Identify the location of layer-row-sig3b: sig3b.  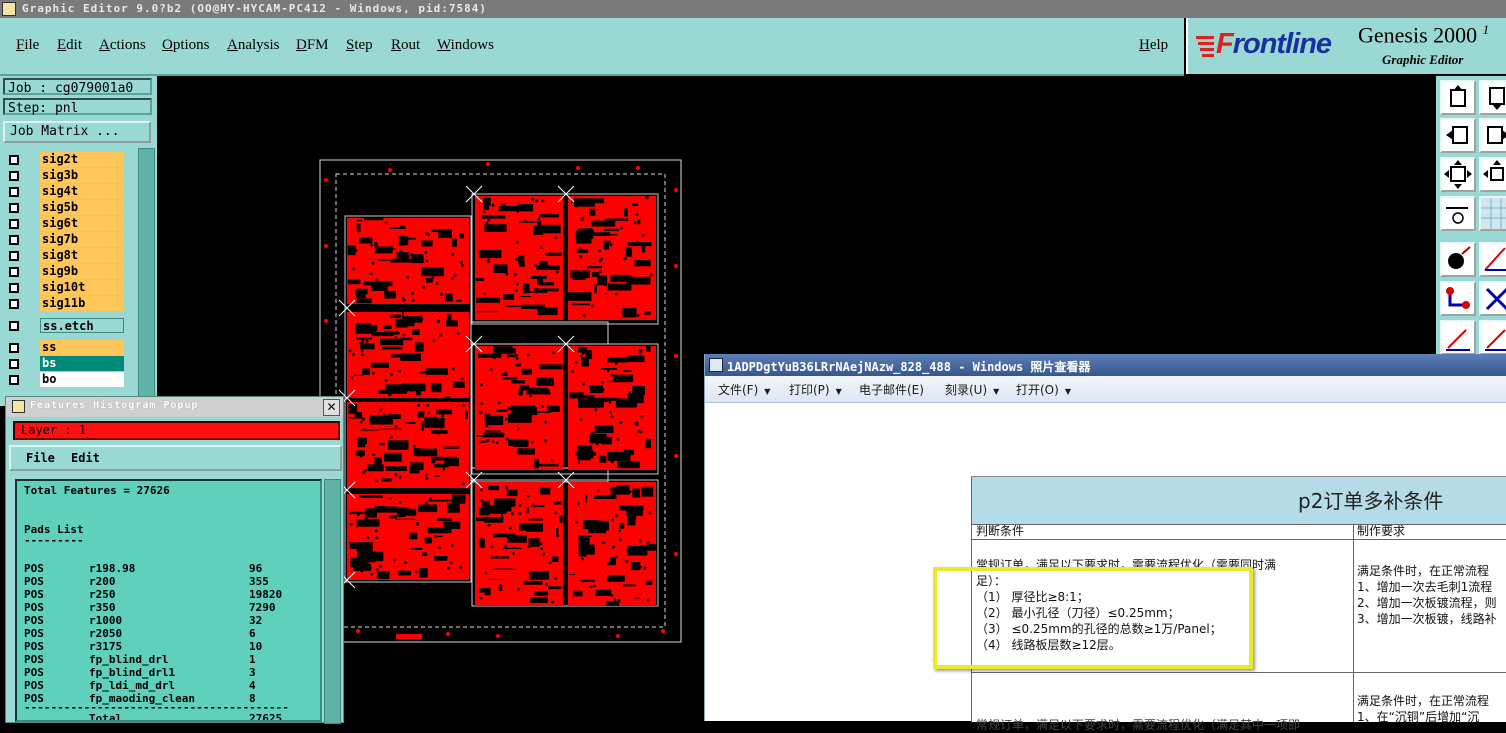
(65, 176).